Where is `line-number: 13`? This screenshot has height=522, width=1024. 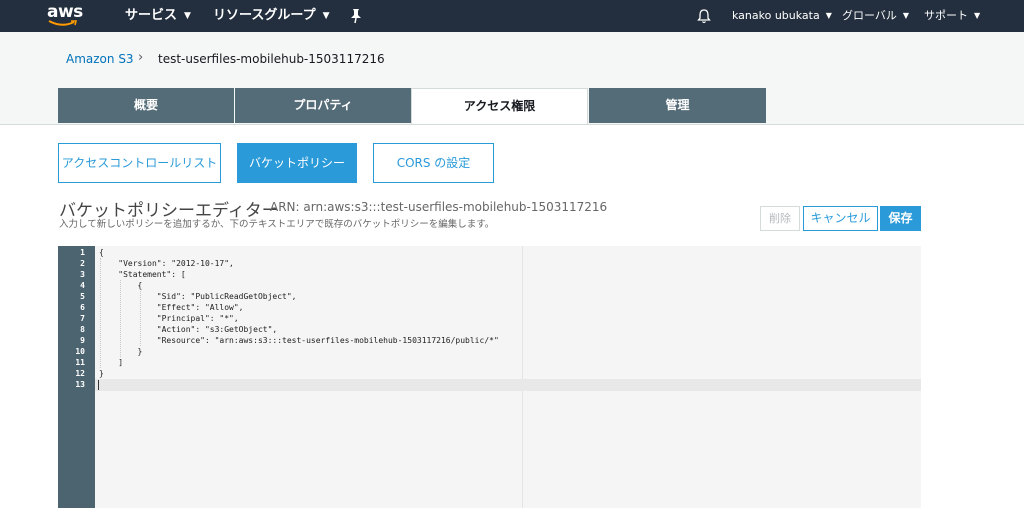 line-number: 13 is located at coordinates (80, 384).